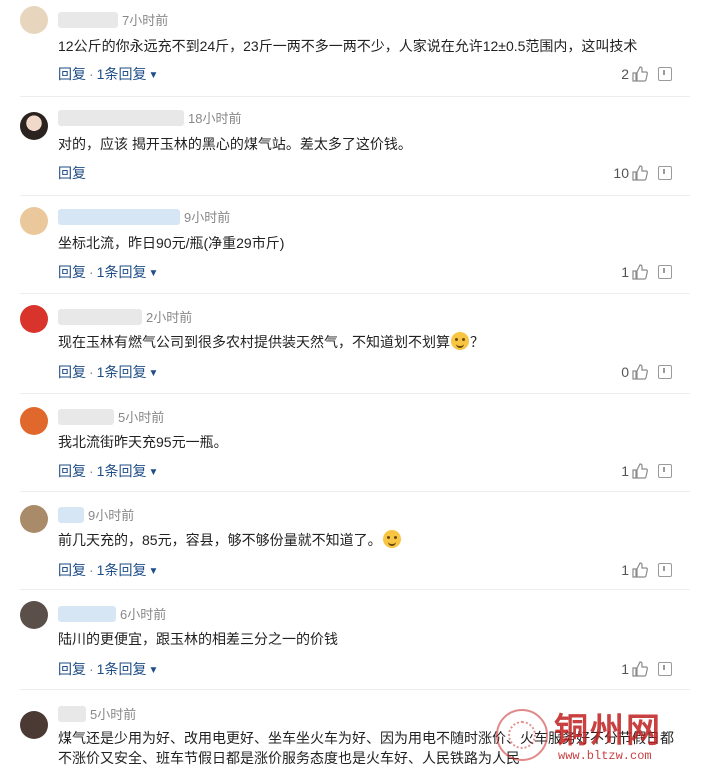 The image size is (710, 777). I want to click on comment-item: 9小时前 前几天充的，85元，容县，够不够份量就不知道了。 回复 · 1条回复 ▼ 1, so click(355, 541).